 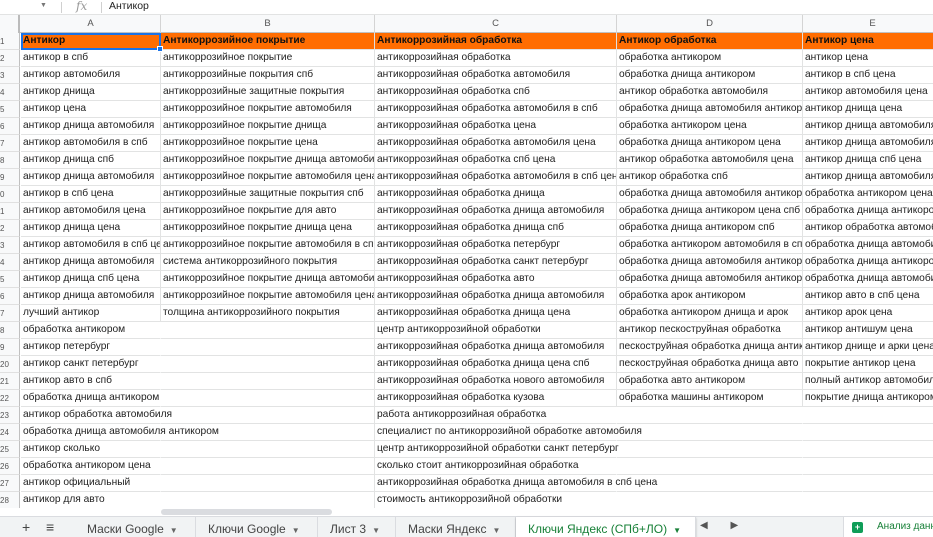 What do you see at coordinates (91, 313) in the screenshot?
I see `table-cell: лучший антикор` at bounding box center [91, 313].